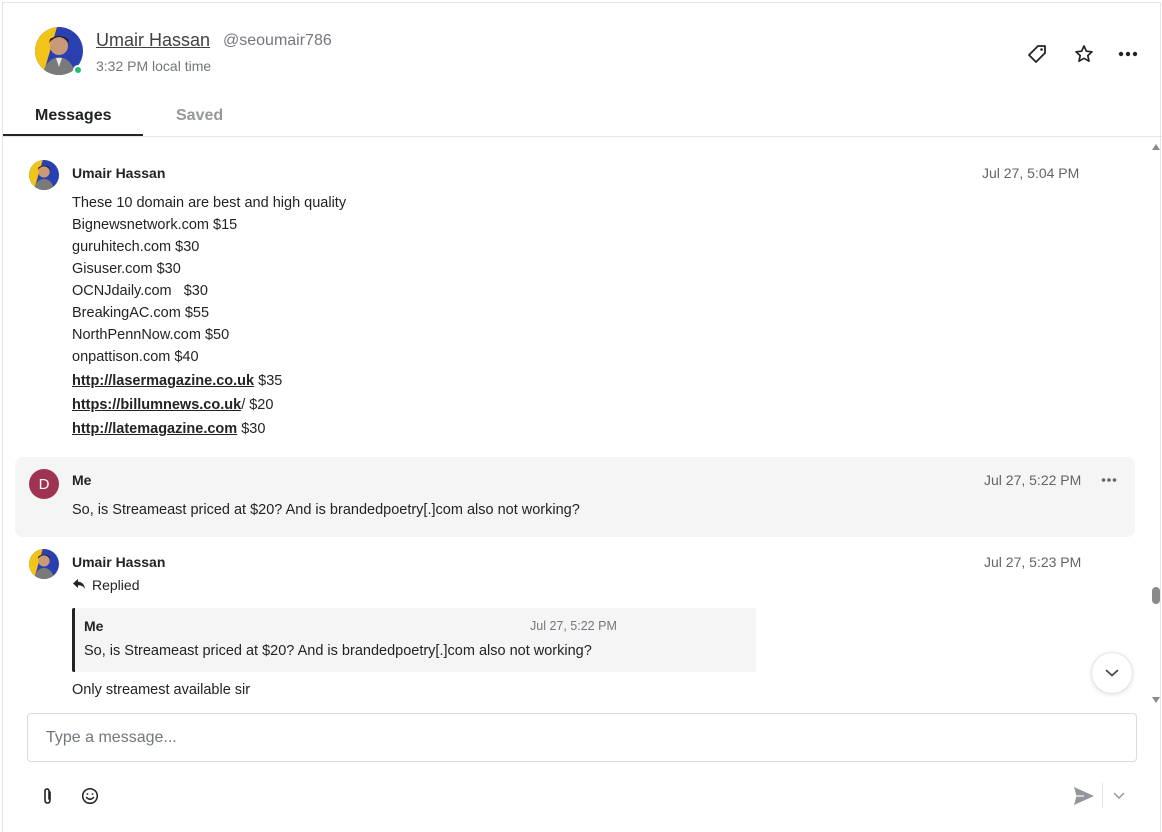 This screenshot has width=1162, height=832. I want to click on scroll-up-arrow, so click(1156, 147).